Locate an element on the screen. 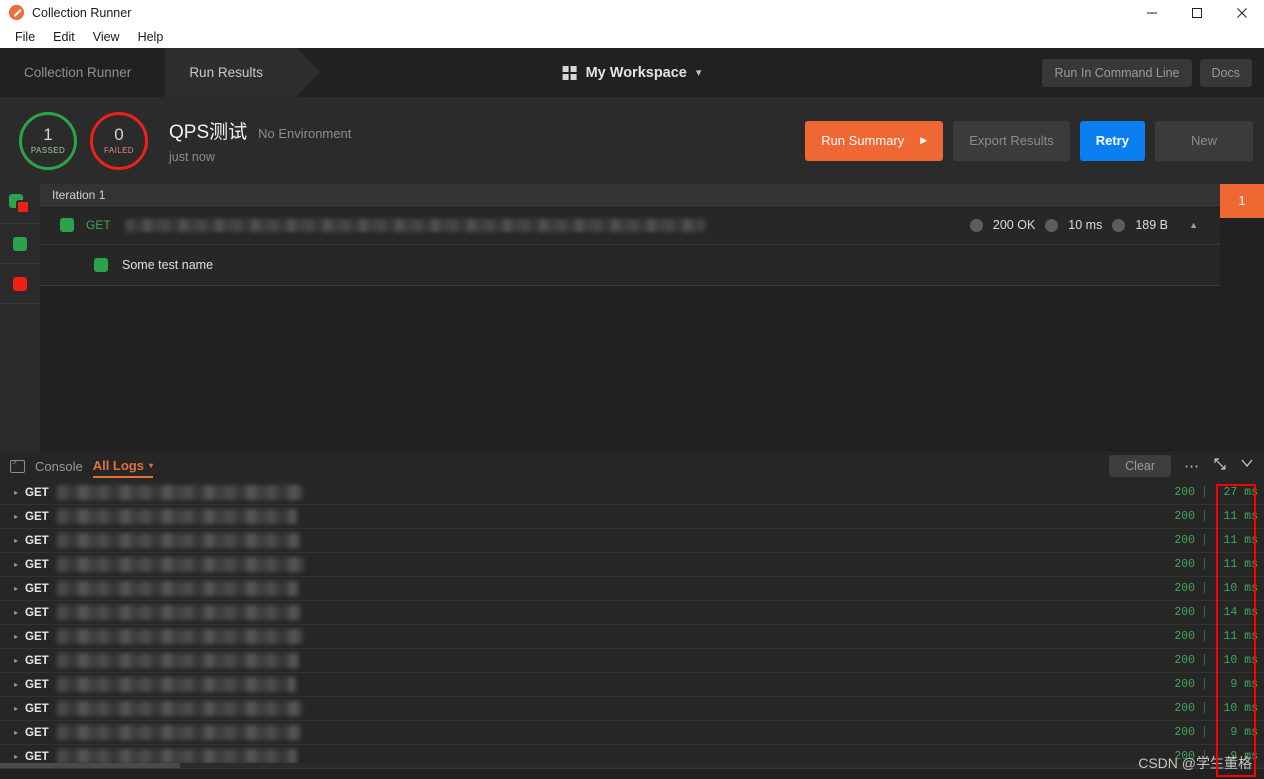 The height and width of the screenshot is (779, 1264). request-row: GET 200 OK 10 ms 189 B ▲ is located at coordinates (630, 225).